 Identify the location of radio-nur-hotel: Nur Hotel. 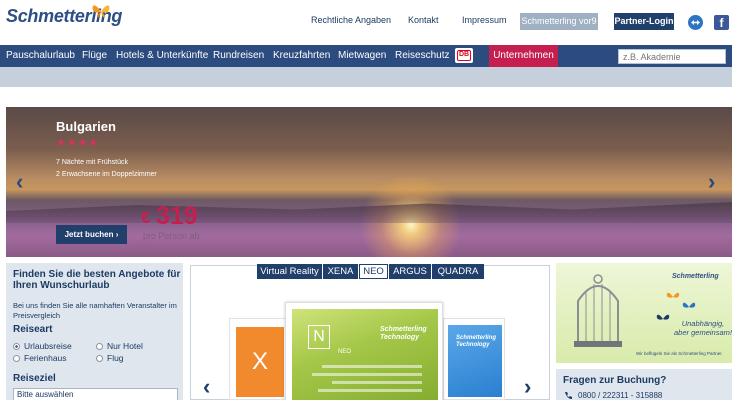
(119, 346).